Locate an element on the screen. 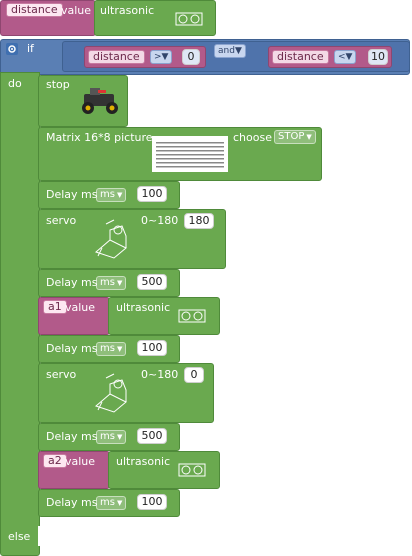 This screenshot has height=556, width=412. delay-label-5: Delay ms is located at coordinates (72, 502).